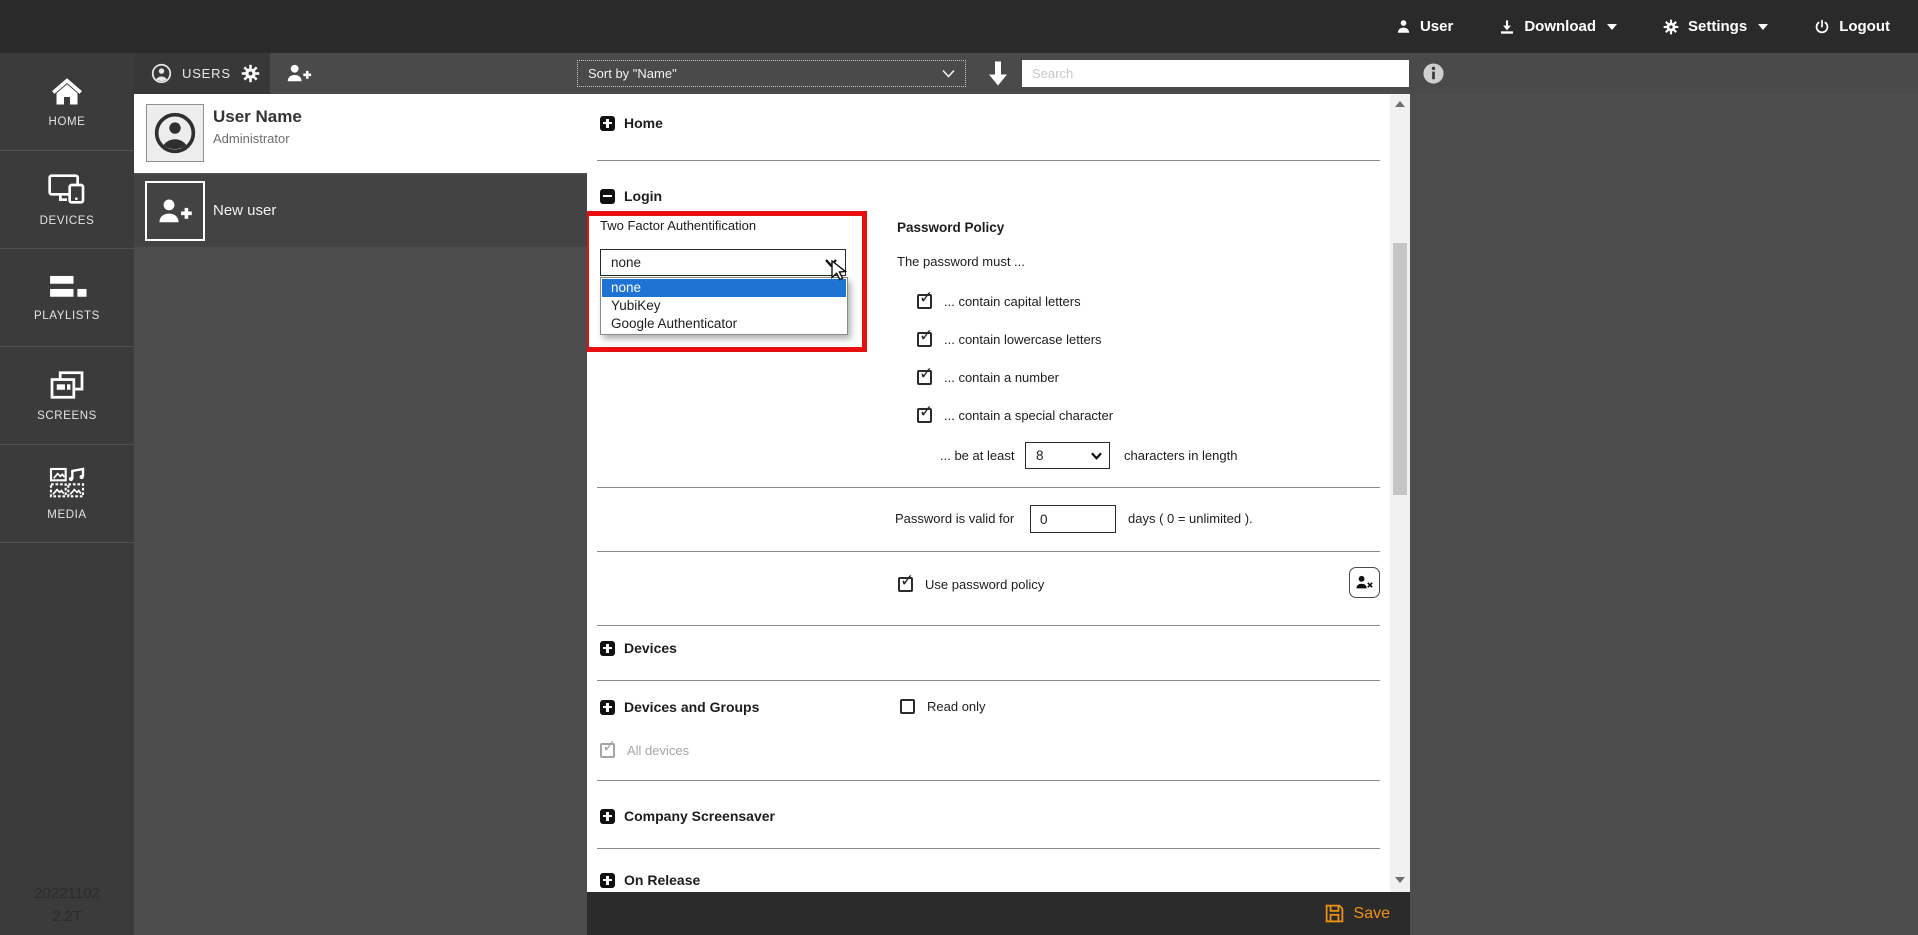 The width and height of the screenshot is (1918, 935). What do you see at coordinates (999, 299) in the screenshot?
I see `rule-capital-letters: ... contain capital letters` at bounding box center [999, 299].